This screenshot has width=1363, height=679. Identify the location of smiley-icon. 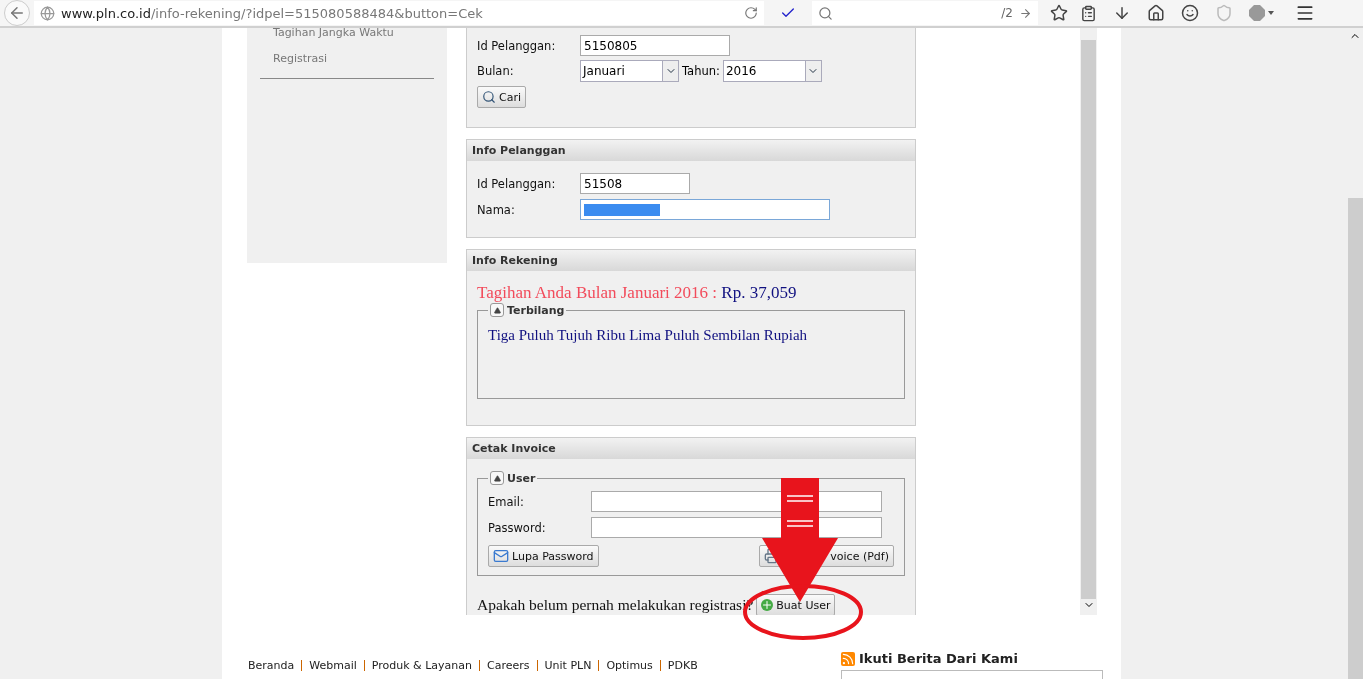
(1190, 13).